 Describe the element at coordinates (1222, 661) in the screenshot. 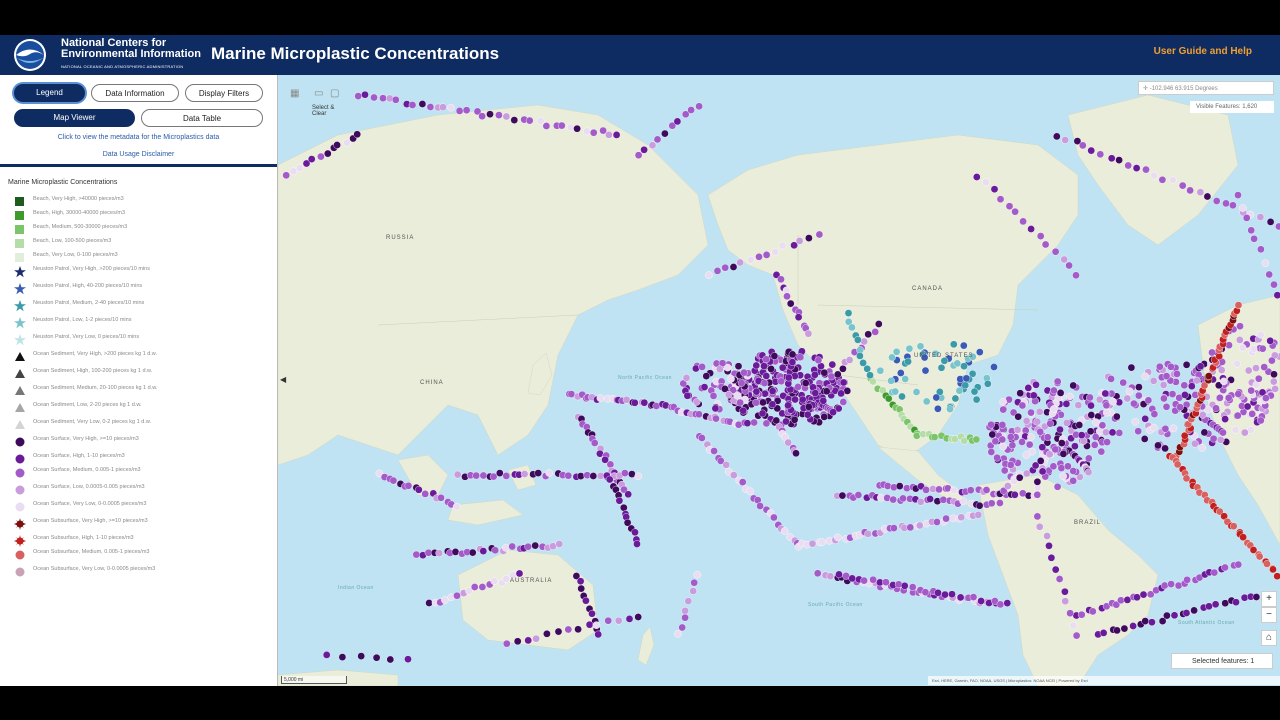

I see `selected-features-badge: Selected features: 1` at that location.